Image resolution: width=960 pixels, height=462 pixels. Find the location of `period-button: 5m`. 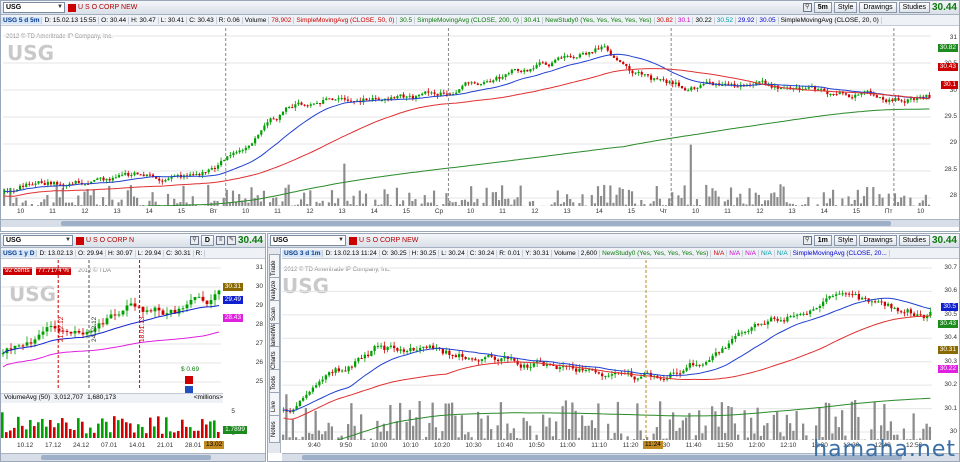

period-button: 5m is located at coordinates (822, 7).